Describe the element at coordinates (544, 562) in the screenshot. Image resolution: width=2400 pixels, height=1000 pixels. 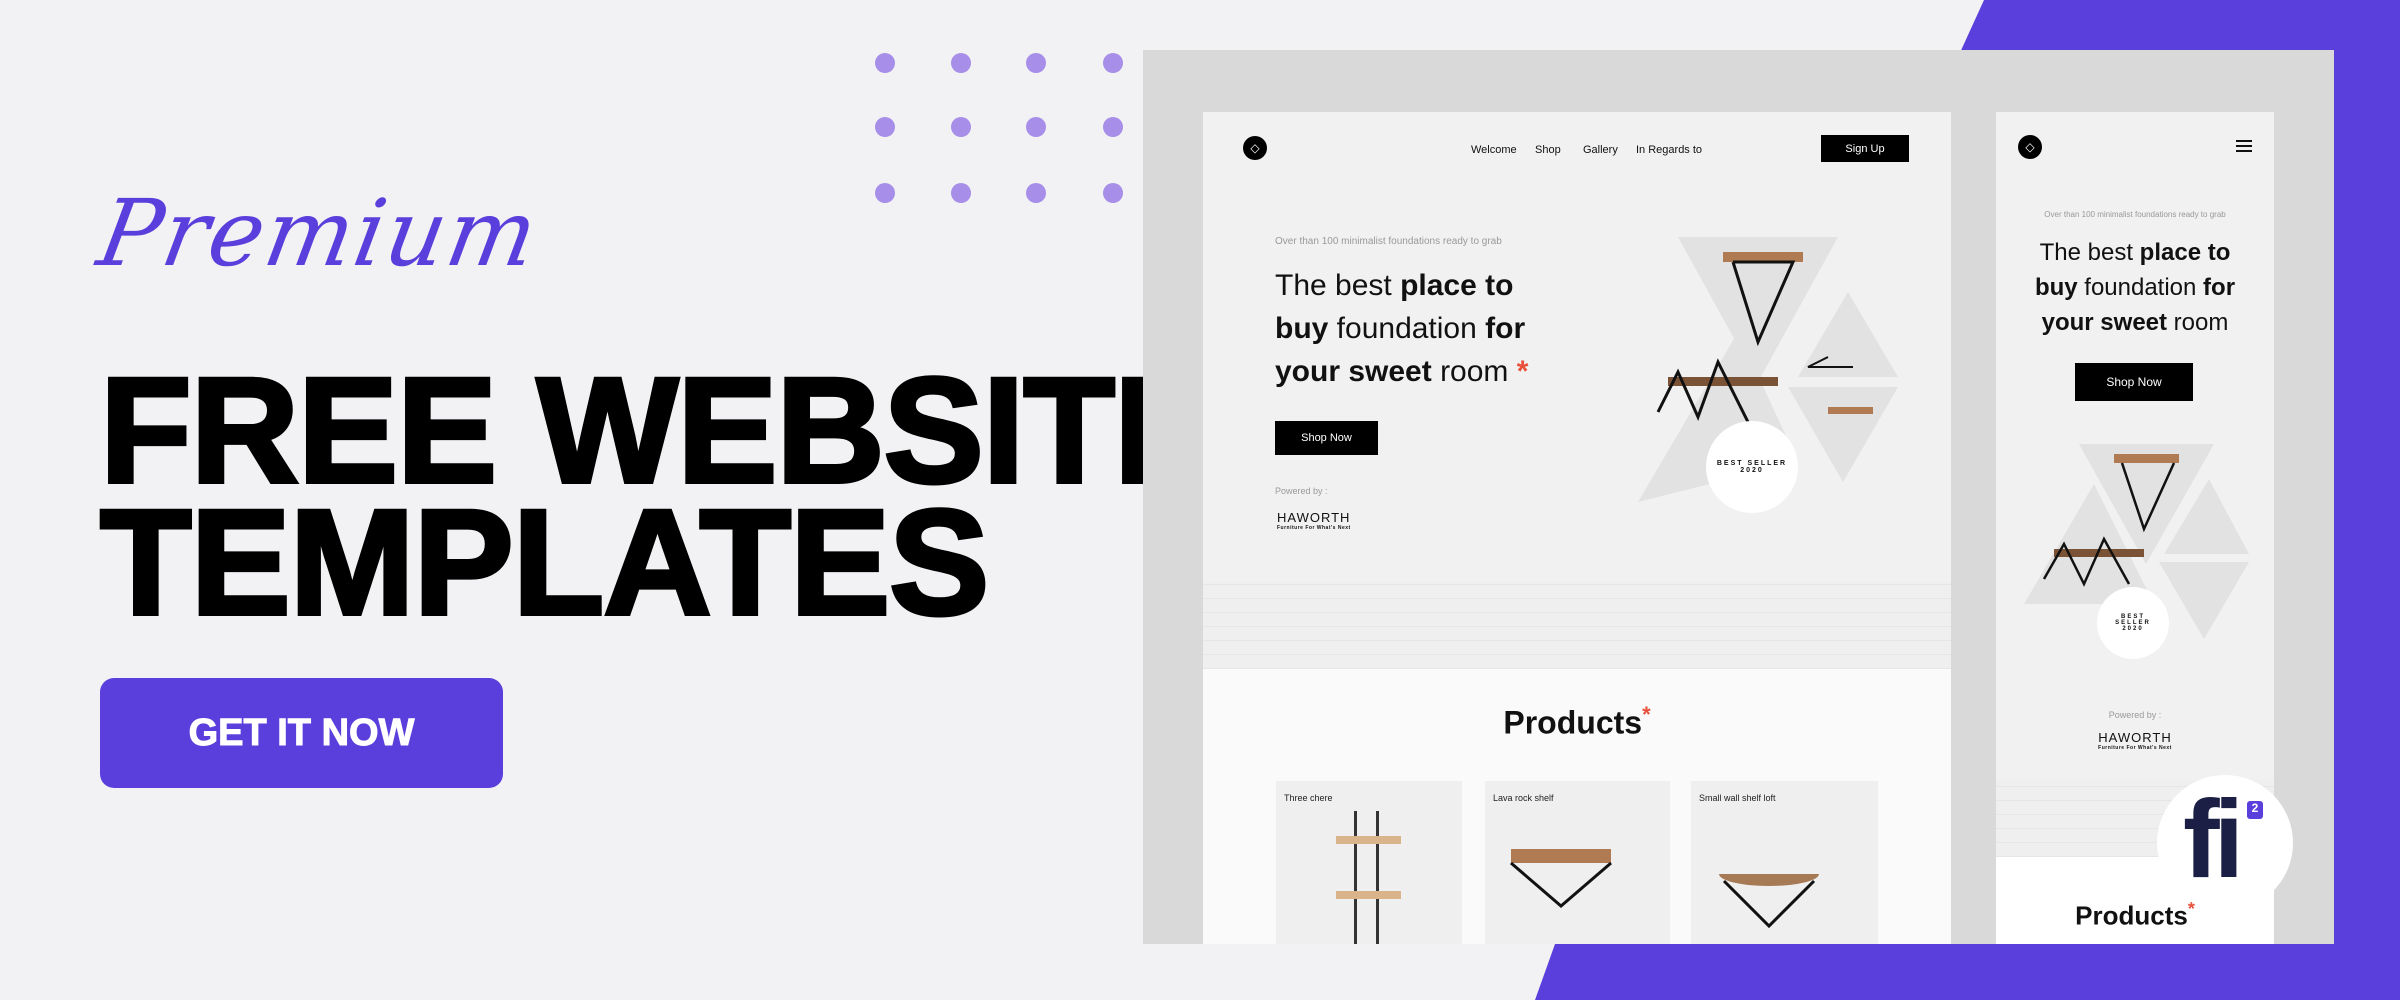
I see `headline-line-2: TEMPLATES` at that location.